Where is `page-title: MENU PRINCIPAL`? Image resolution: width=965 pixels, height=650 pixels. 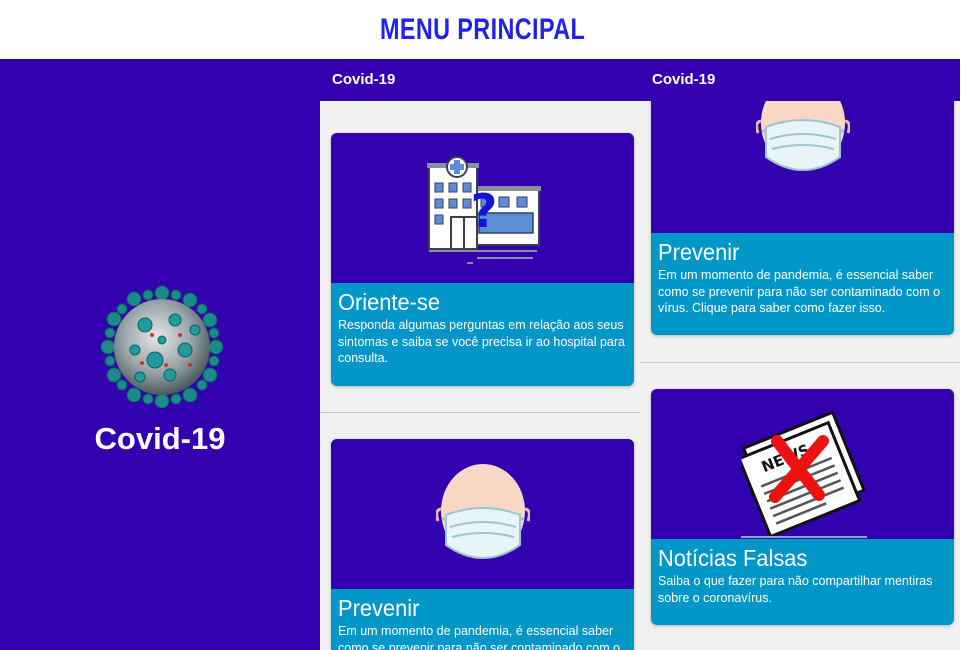
page-title: MENU PRINCIPAL is located at coordinates (482, 29).